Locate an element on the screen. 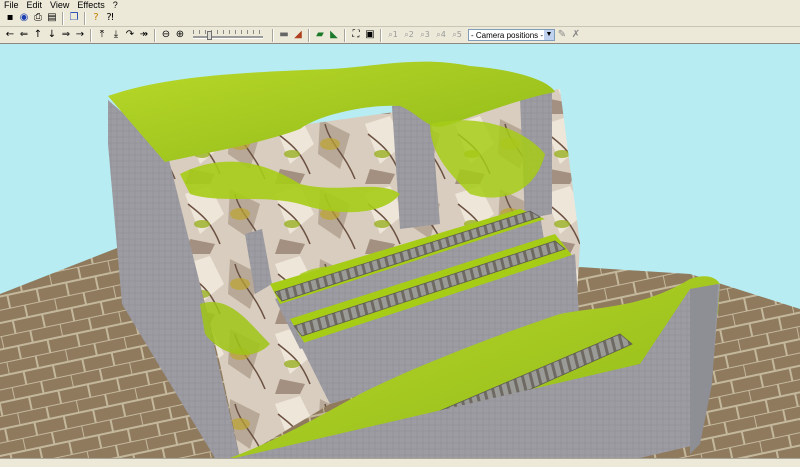 This screenshot has width=800, height=467. camera-positions-select: - Camera positions - ▼ is located at coordinates (511, 35).